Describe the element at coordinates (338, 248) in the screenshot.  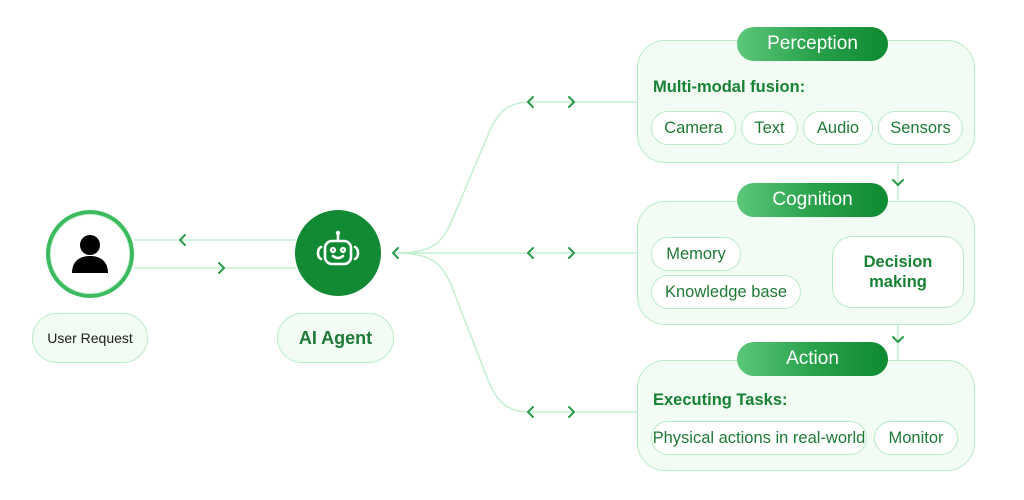
I see `robot-icon` at that location.